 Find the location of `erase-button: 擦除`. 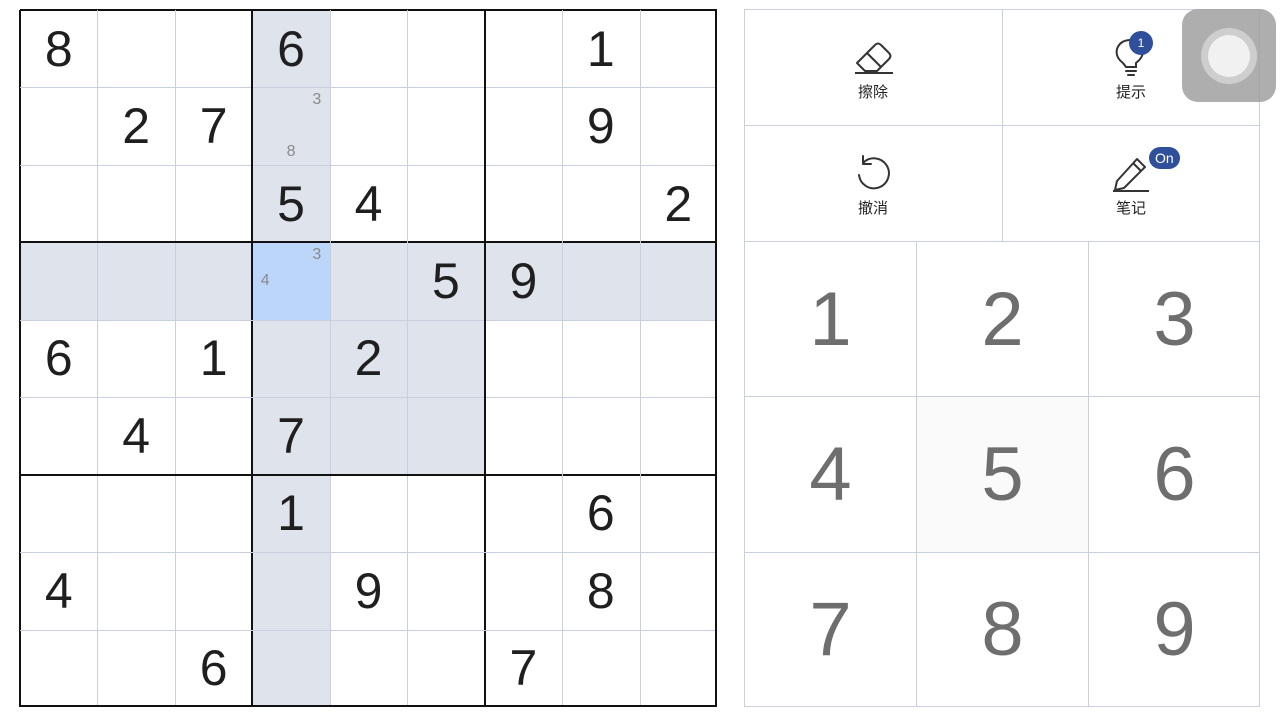

erase-button: 擦除 is located at coordinates (873, 67).